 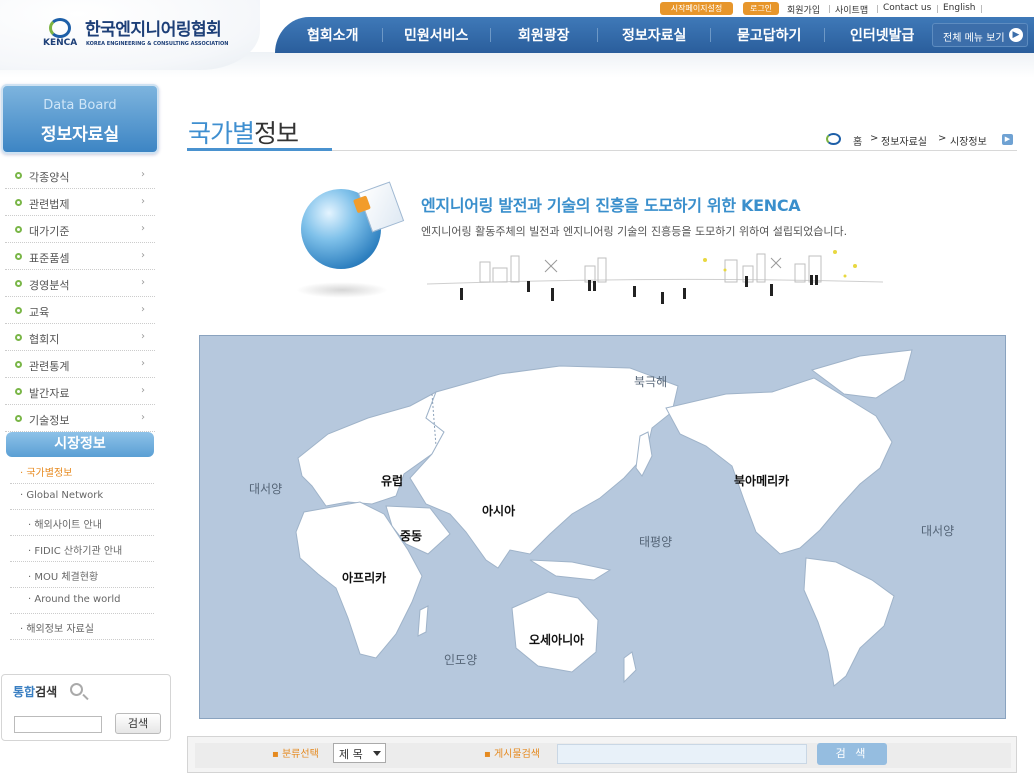 What do you see at coordinates (80, 364) in the screenshot?
I see `sidebar-item-statistics: 관련통계 ›` at bounding box center [80, 364].